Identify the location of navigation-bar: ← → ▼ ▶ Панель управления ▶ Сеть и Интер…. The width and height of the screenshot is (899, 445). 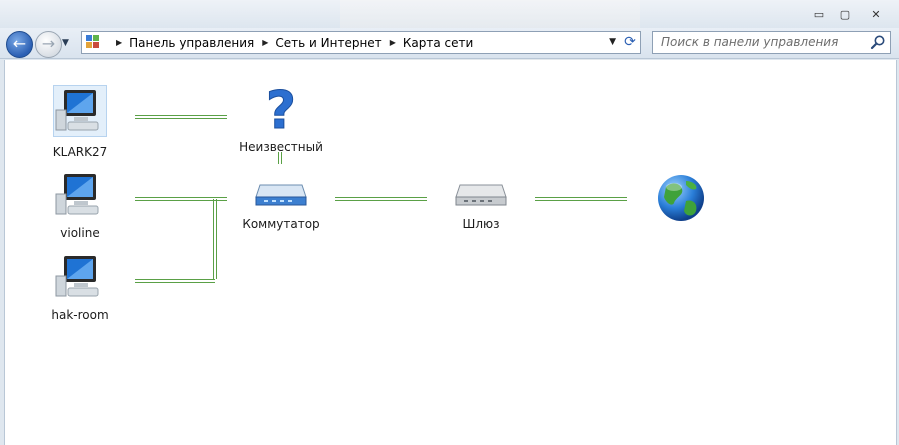
(449, 43).